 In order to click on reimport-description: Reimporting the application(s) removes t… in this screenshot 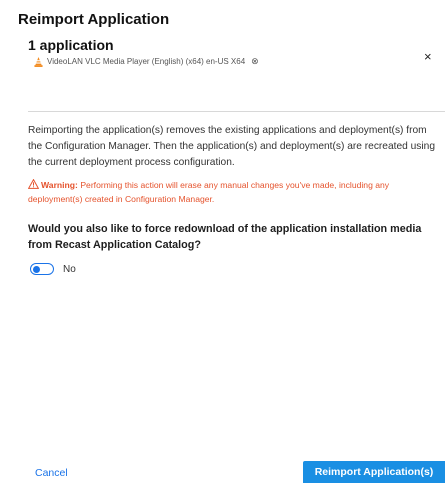, I will do `click(231, 146)`.